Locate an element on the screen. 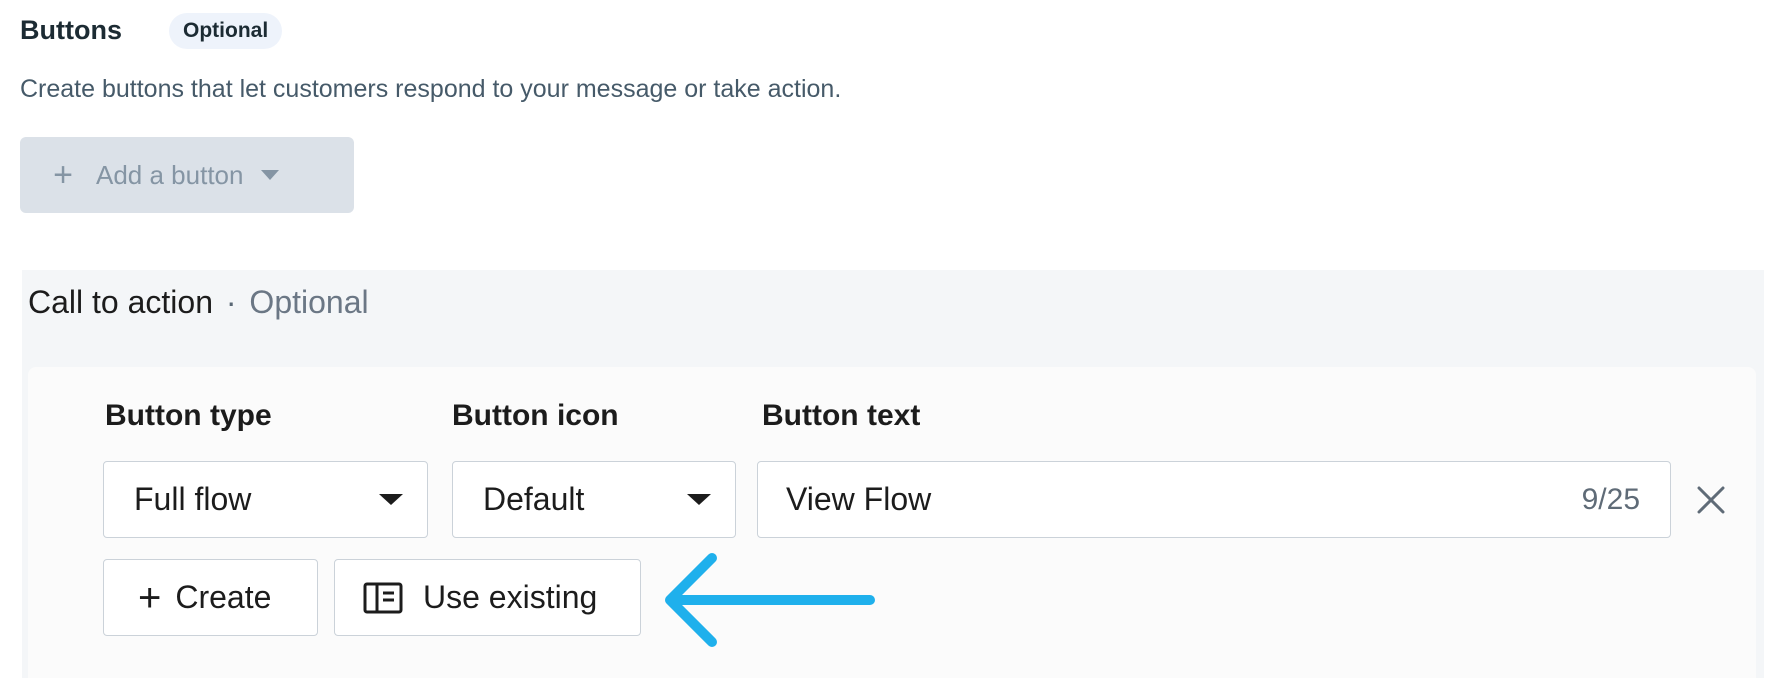  cta-title: Call to action is located at coordinates (120, 302).